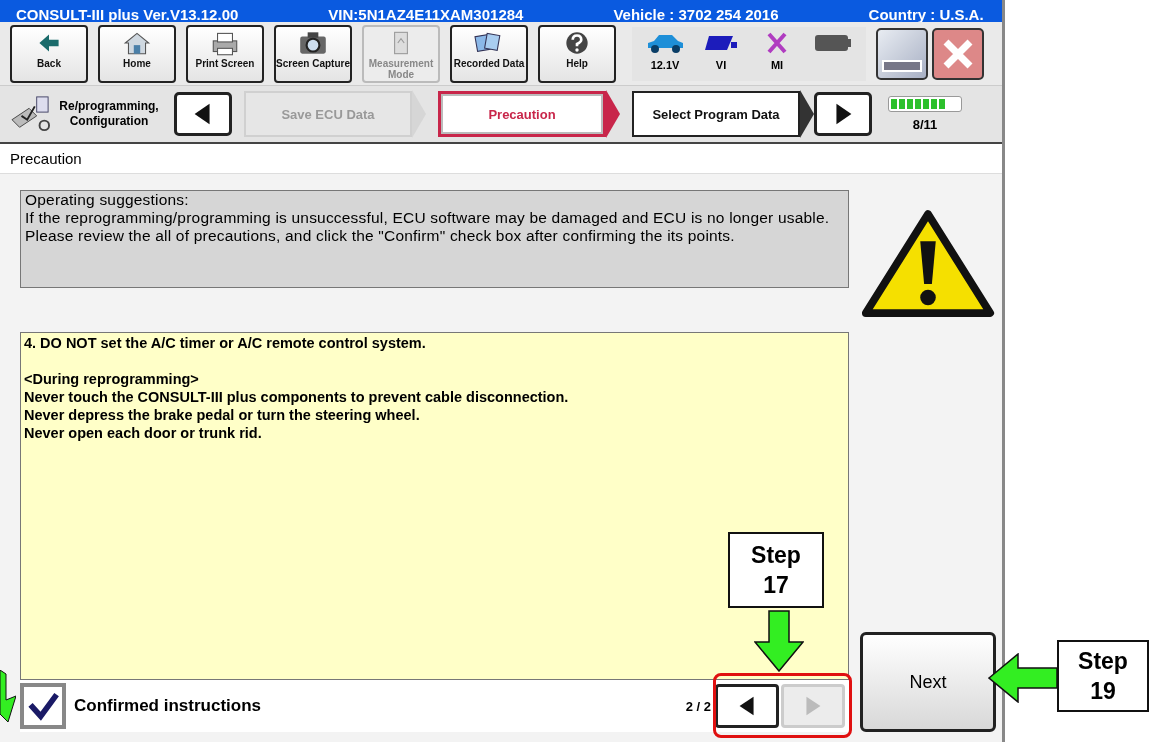 Image resolution: width=1152 pixels, height=742 pixels. I want to click on status-label: MI, so click(777, 64).